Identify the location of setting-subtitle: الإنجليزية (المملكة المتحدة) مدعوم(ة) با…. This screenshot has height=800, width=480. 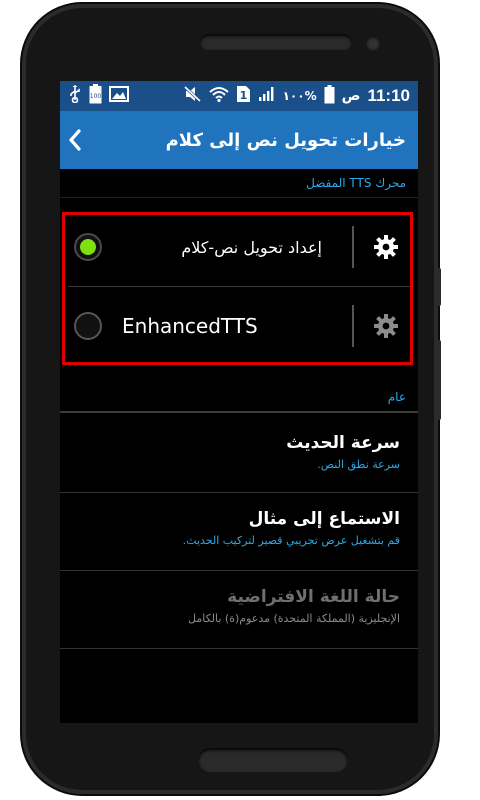
(294, 618).